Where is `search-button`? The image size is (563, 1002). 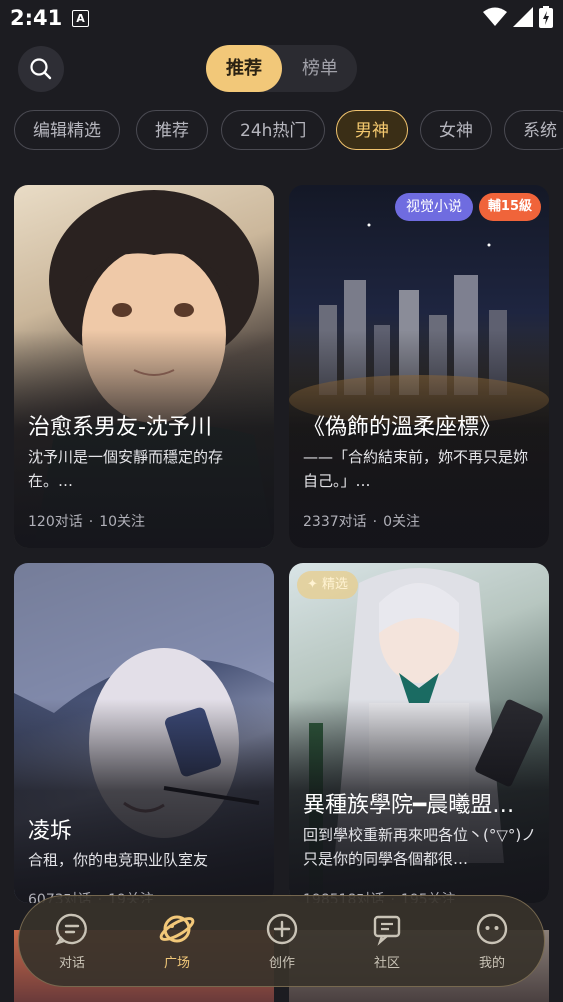 search-button is located at coordinates (41, 69).